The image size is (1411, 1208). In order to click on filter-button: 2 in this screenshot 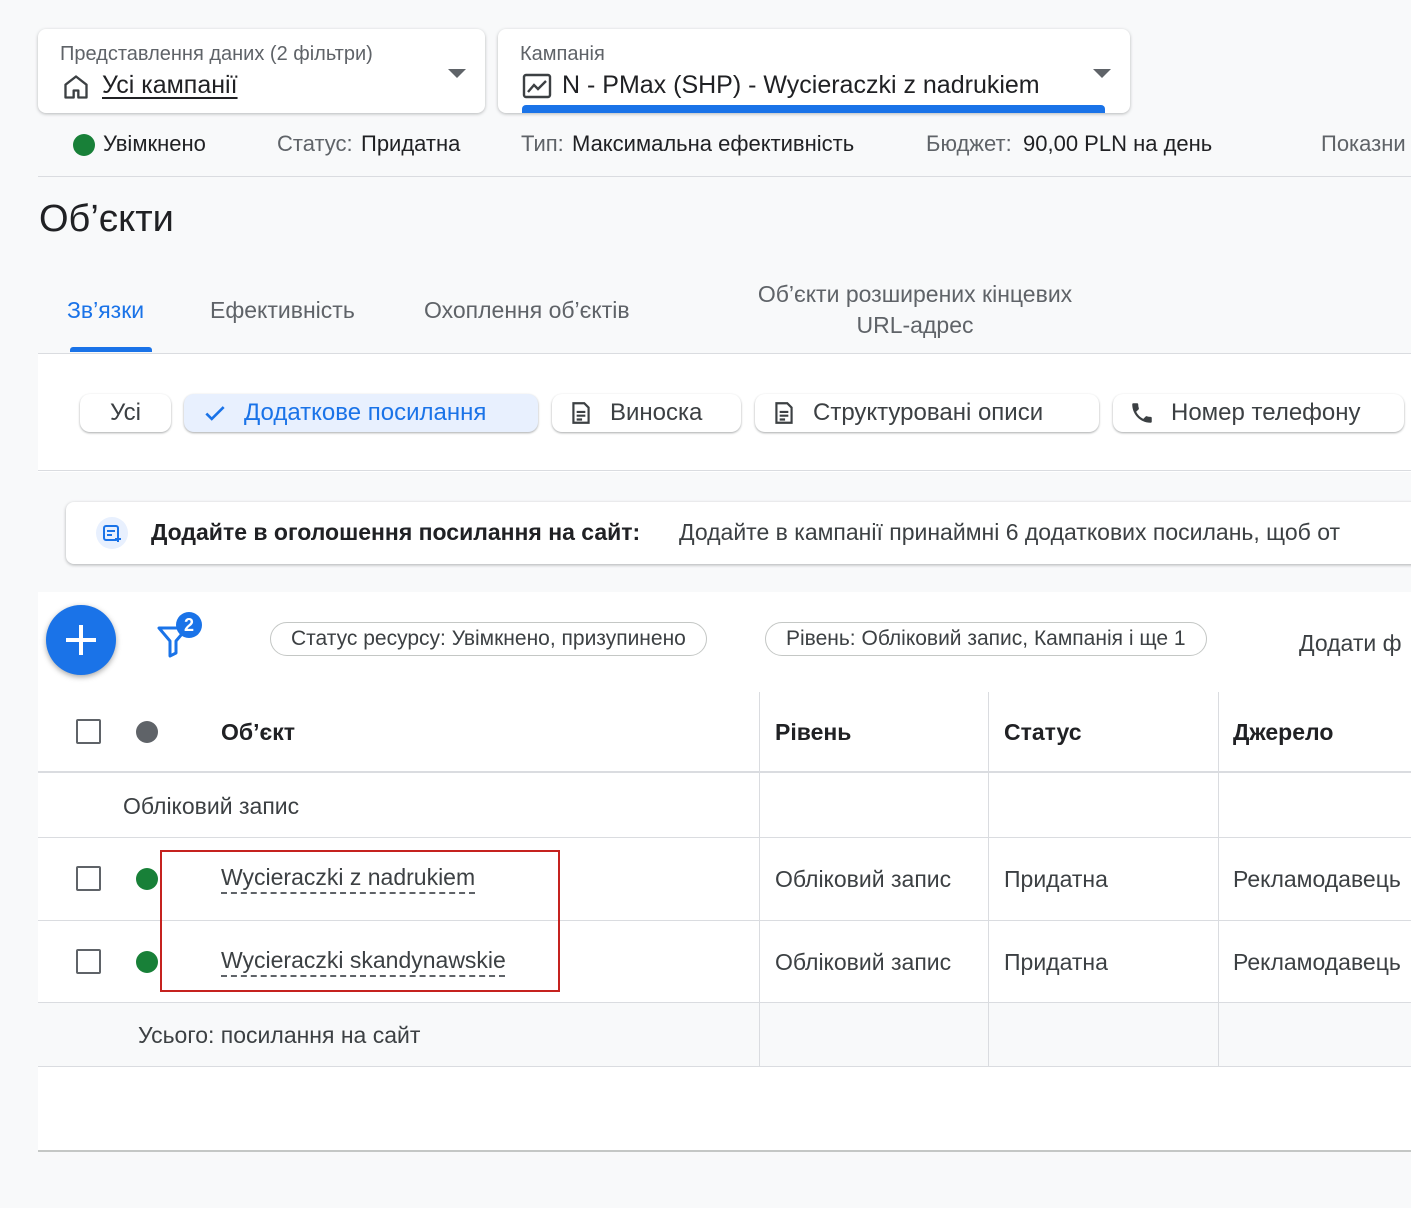, I will do `click(182, 636)`.